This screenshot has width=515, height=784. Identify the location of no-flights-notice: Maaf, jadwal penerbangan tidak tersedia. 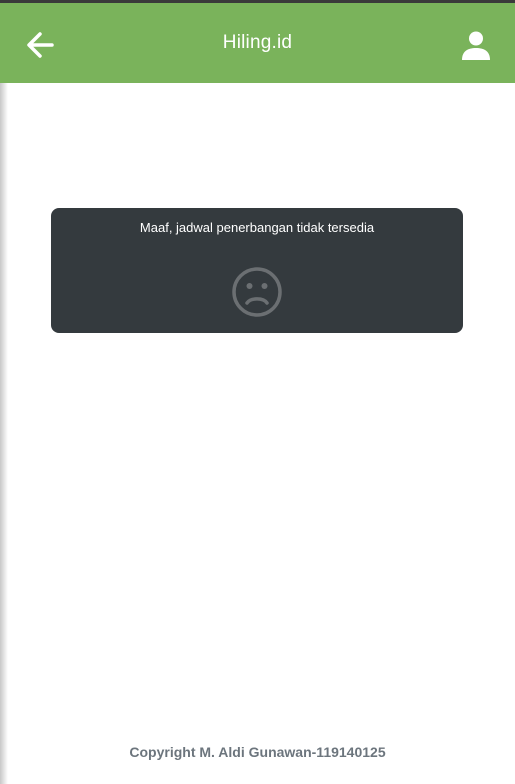
(257, 270).